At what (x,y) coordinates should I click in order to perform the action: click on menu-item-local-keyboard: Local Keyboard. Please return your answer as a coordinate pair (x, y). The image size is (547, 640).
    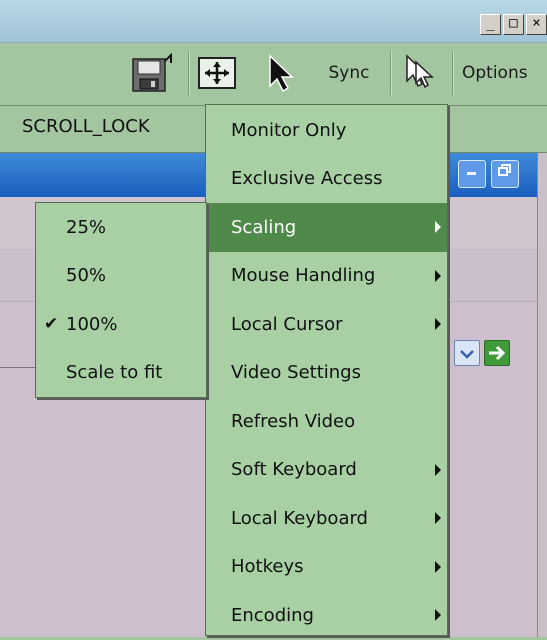
    Looking at the image, I should click on (326, 518).